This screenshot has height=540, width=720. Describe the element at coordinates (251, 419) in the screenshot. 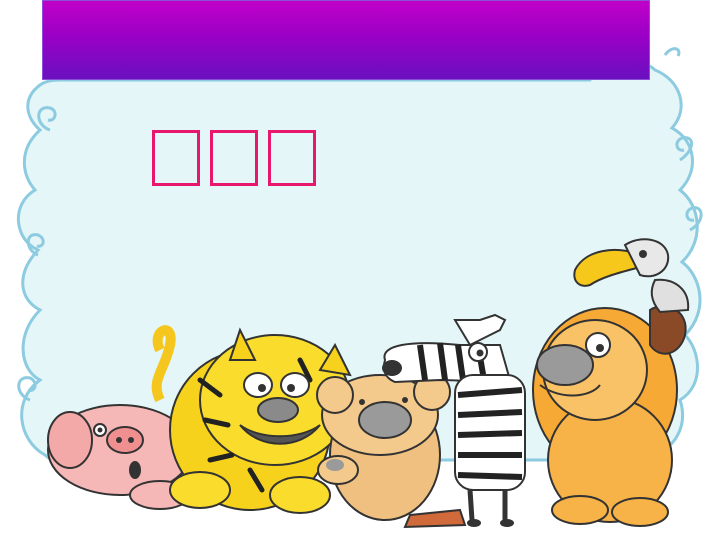

I see `tiger-illustration` at that location.